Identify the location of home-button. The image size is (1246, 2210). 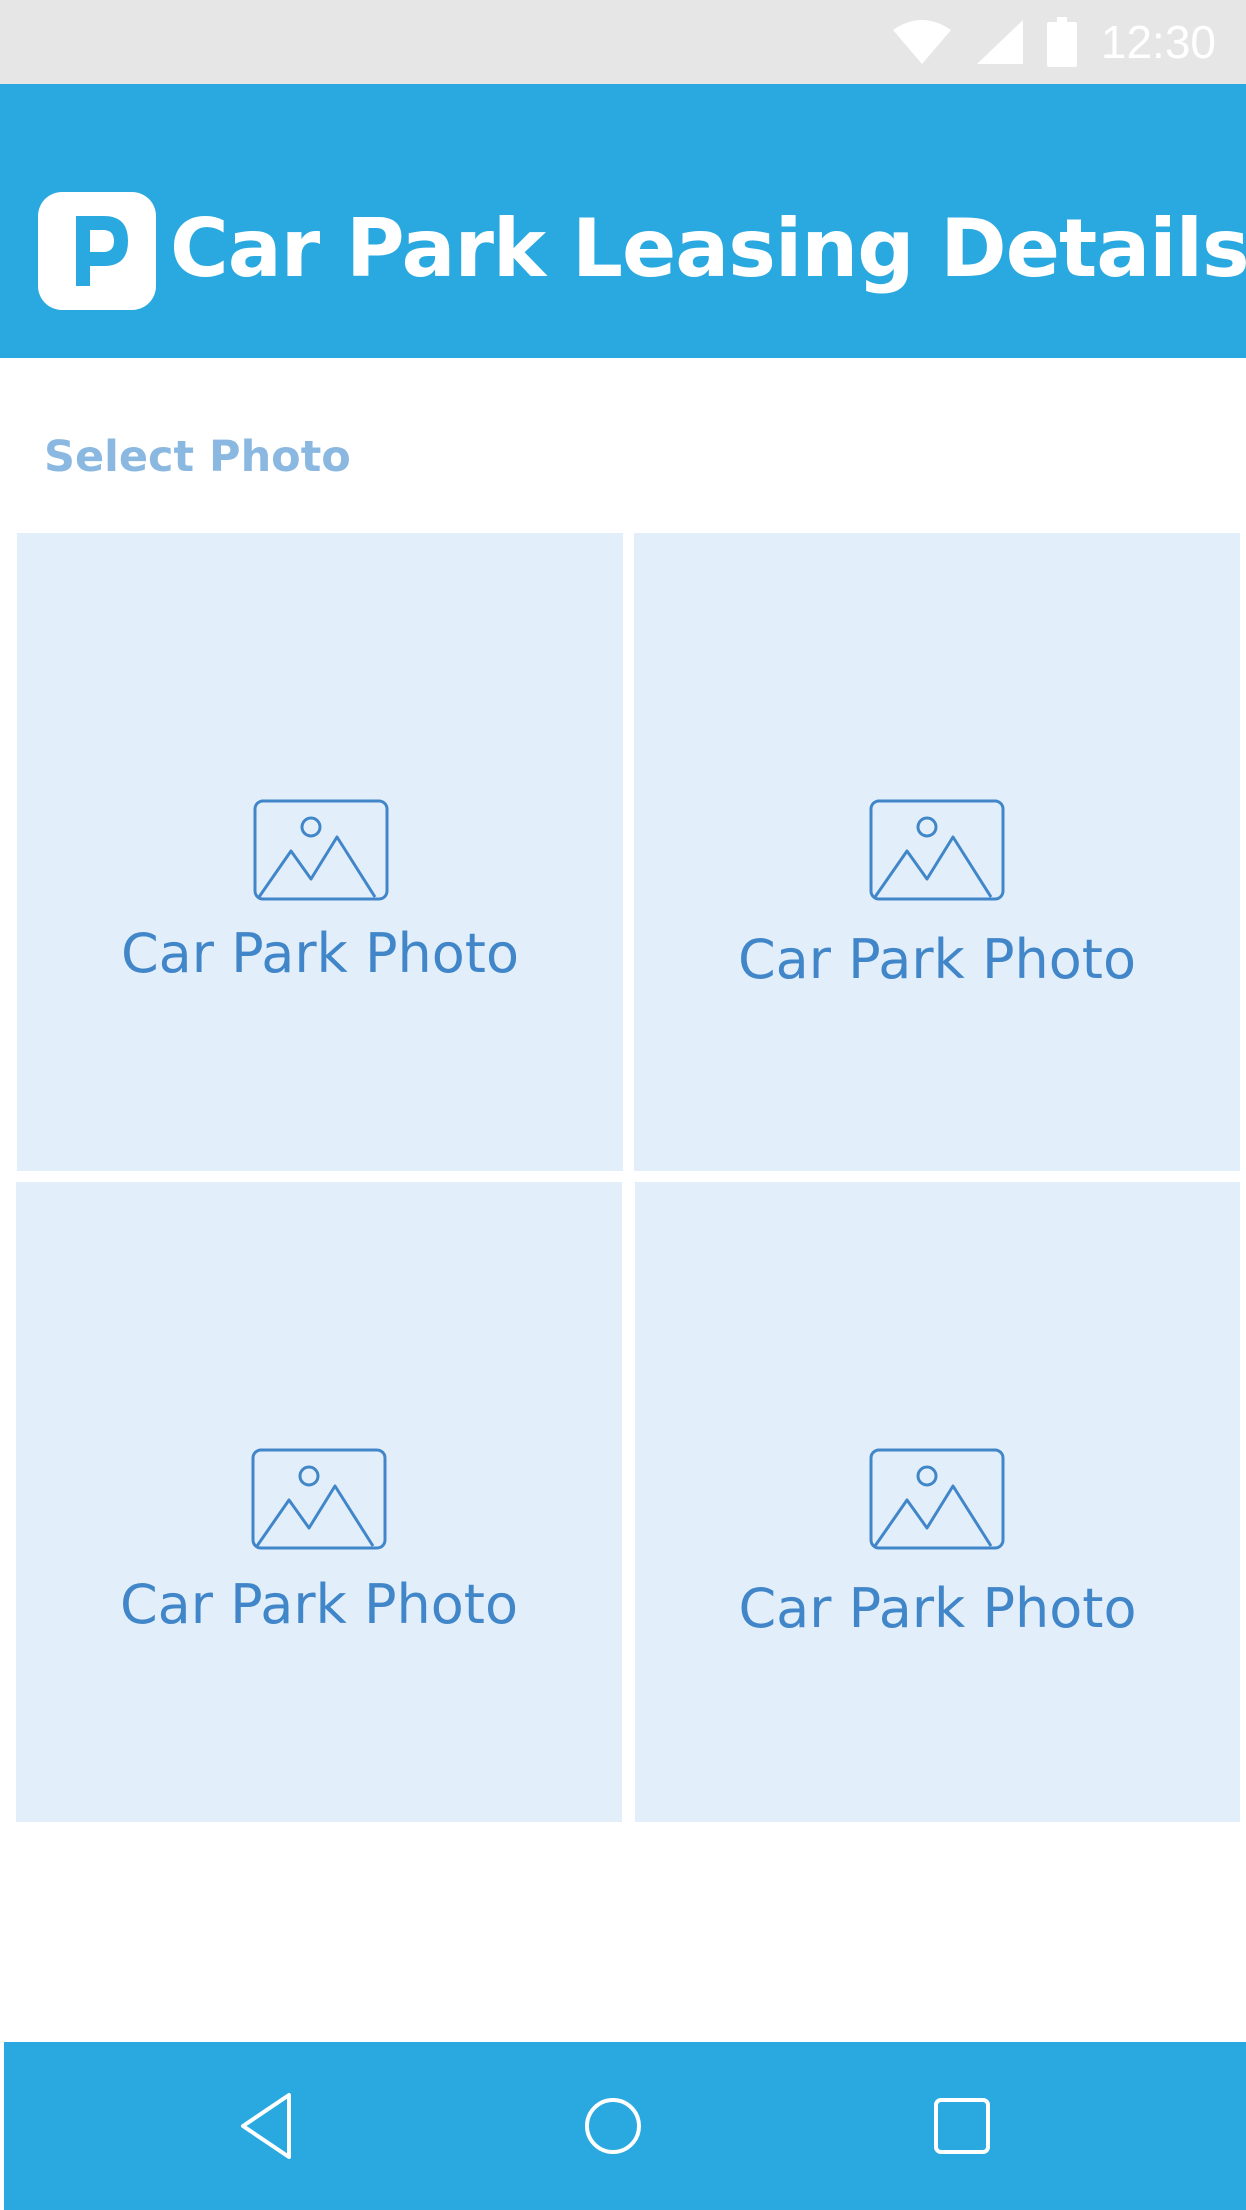
(613, 2126).